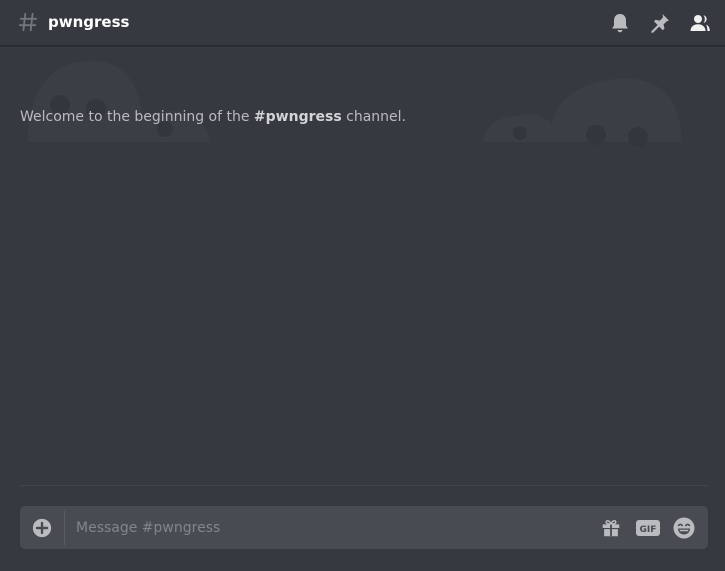 The height and width of the screenshot is (571, 725). What do you see at coordinates (611, 528) in the screenshot?
I see `gift-icon` at bounding box center [611, 528].